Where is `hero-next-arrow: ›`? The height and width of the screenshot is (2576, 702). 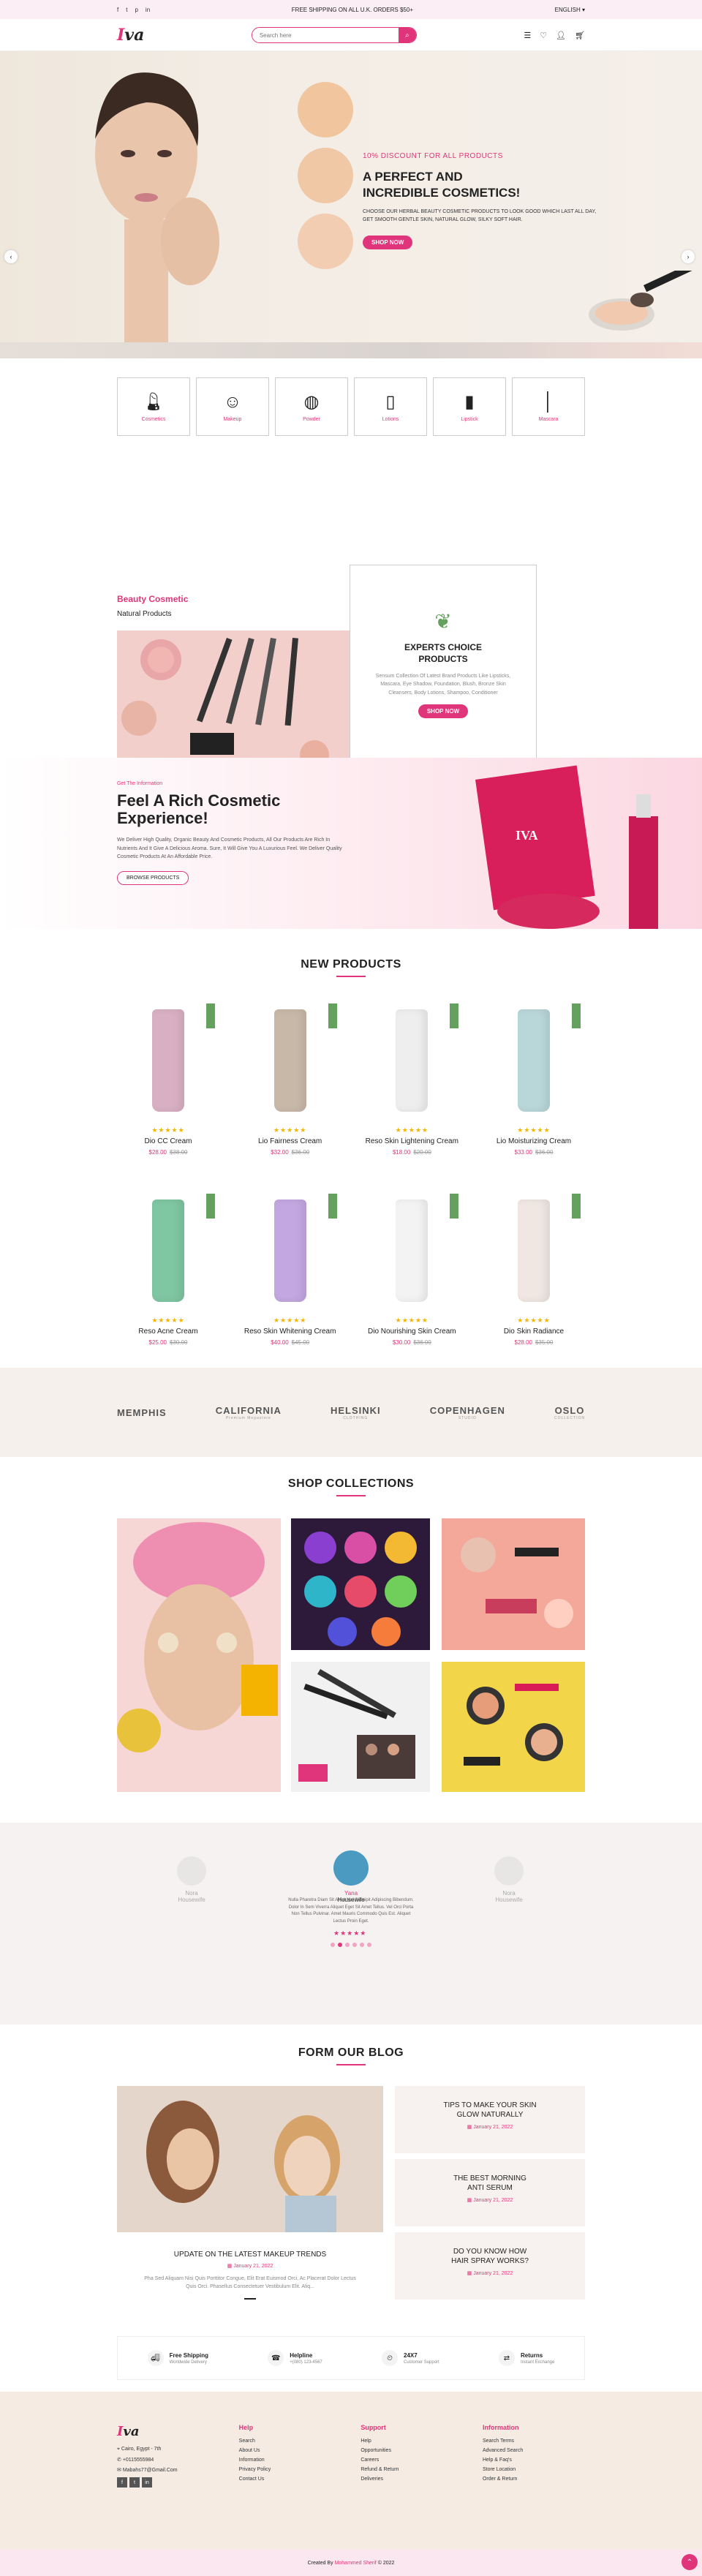 hero-next-arrow: › is located at coordinates (688, 256).